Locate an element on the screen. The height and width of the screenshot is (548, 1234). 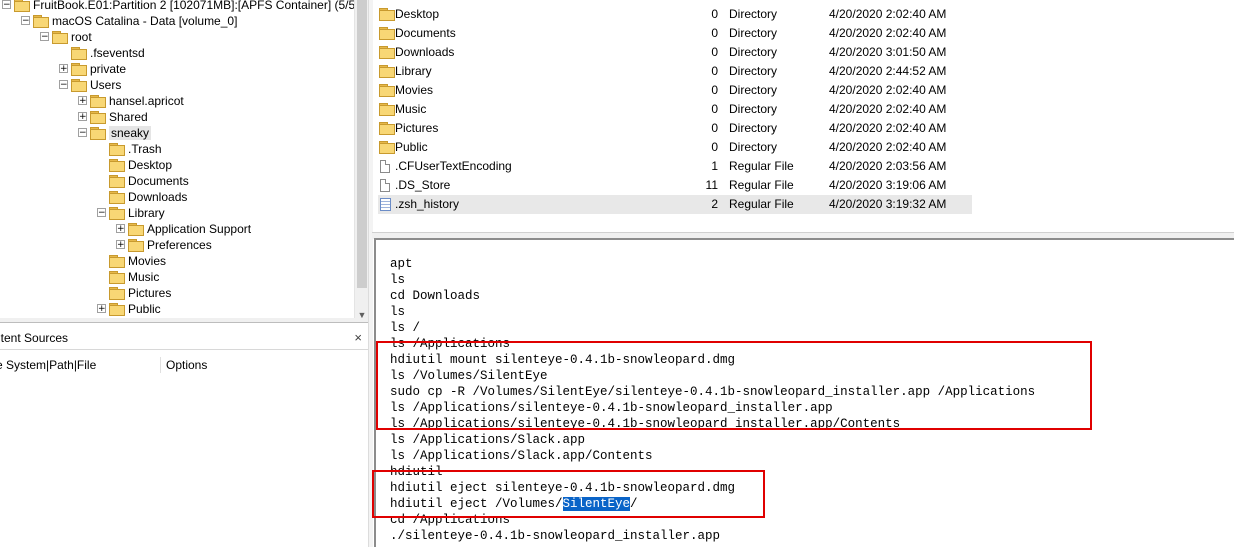
content-sources-columns: e System|Path|File Options is located at coordinates (184, 365).